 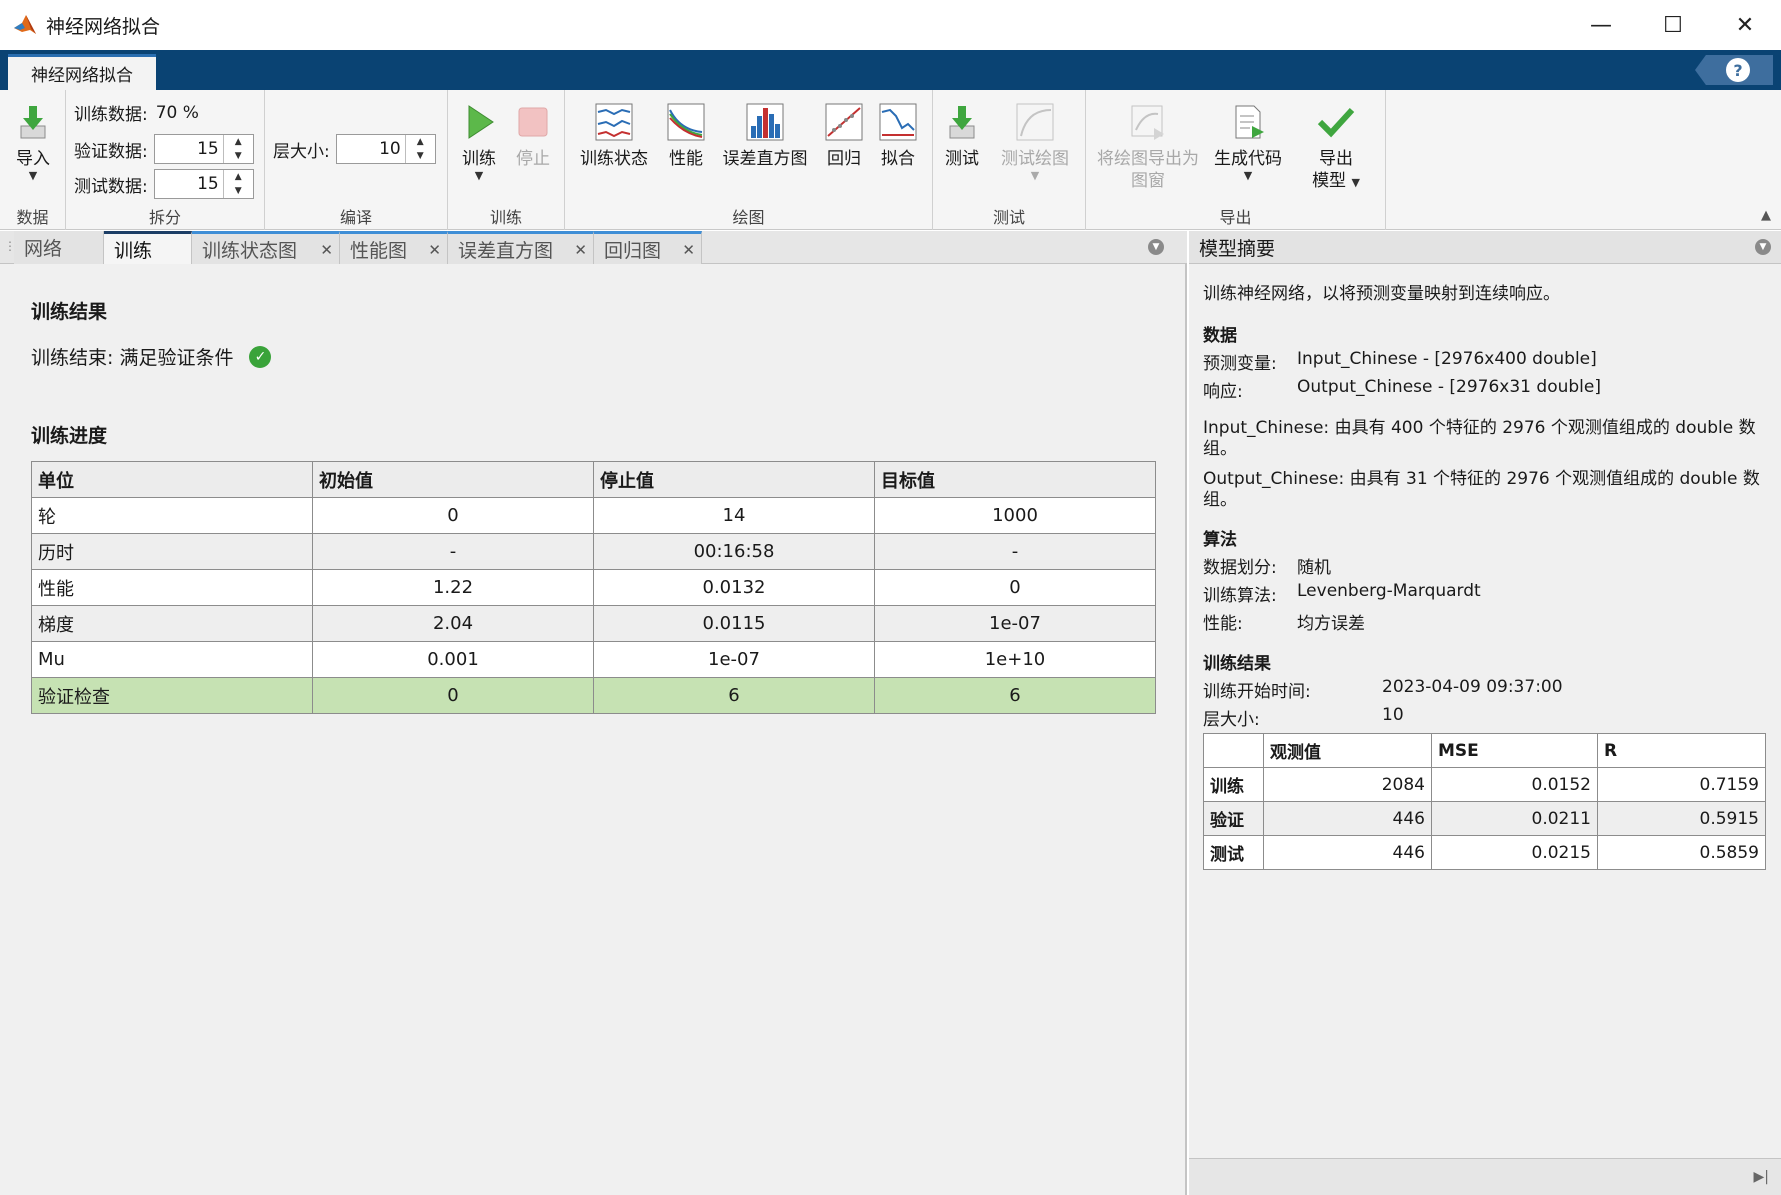 I want to click on export-plot-button: 将绘图导出为 图窗, so click(x=1148, y=141).